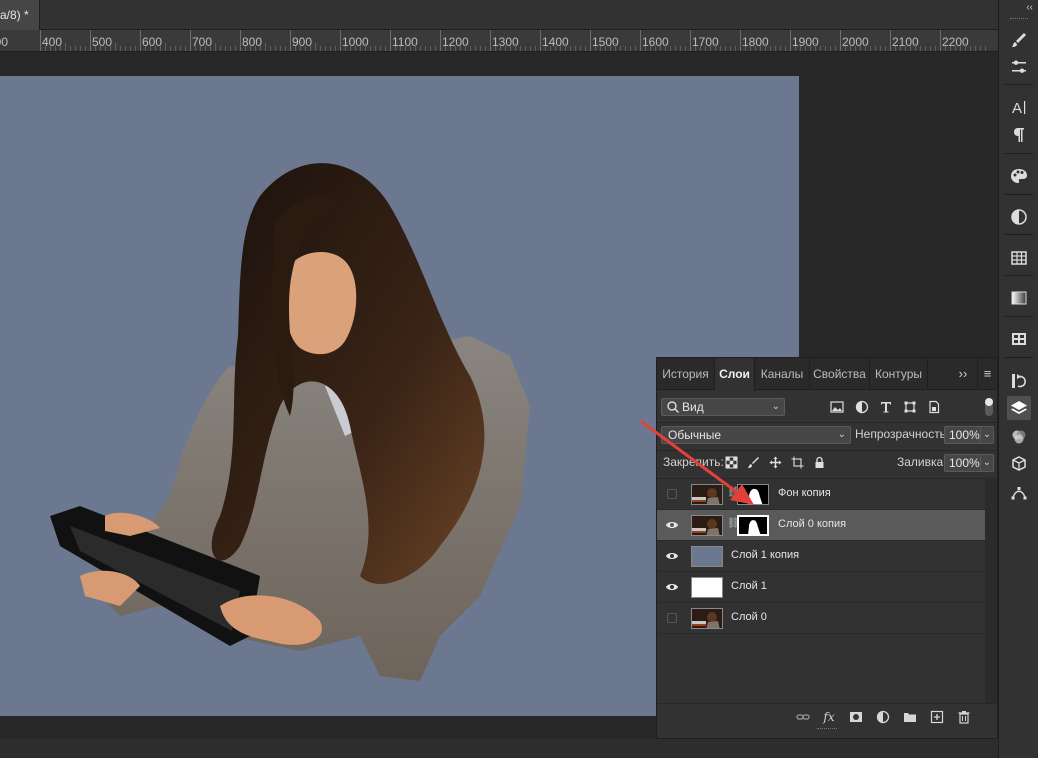 The height and width of the screenshot is (758, 1038). Describe the element at coordinates (735, 374) in the screenshot. I see `tab-layers: Слои` at that location.